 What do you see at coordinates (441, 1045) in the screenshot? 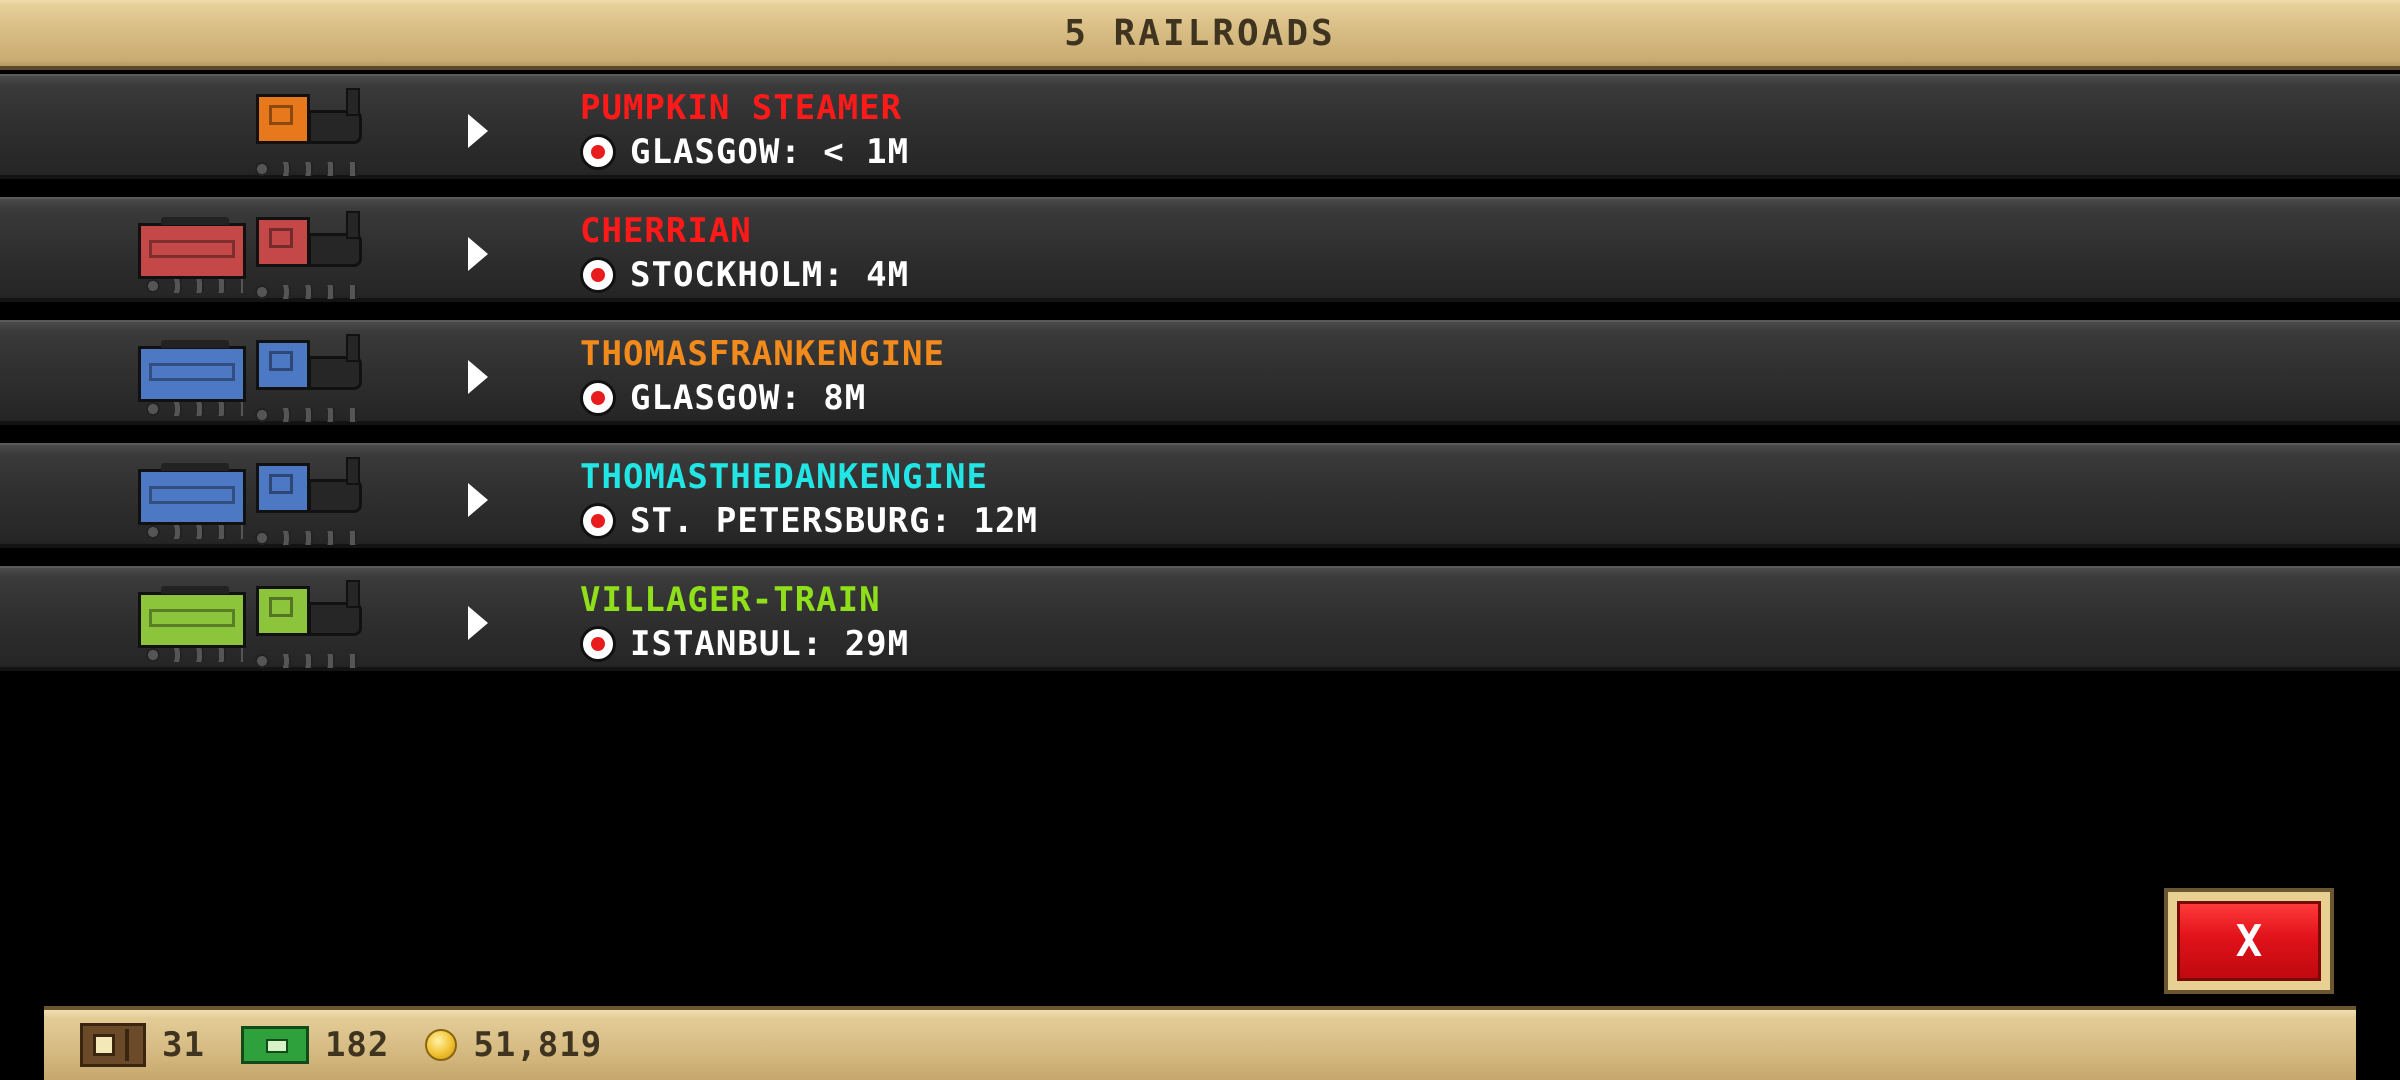
I see `coin-icon` at bounding box center [441, 1045].